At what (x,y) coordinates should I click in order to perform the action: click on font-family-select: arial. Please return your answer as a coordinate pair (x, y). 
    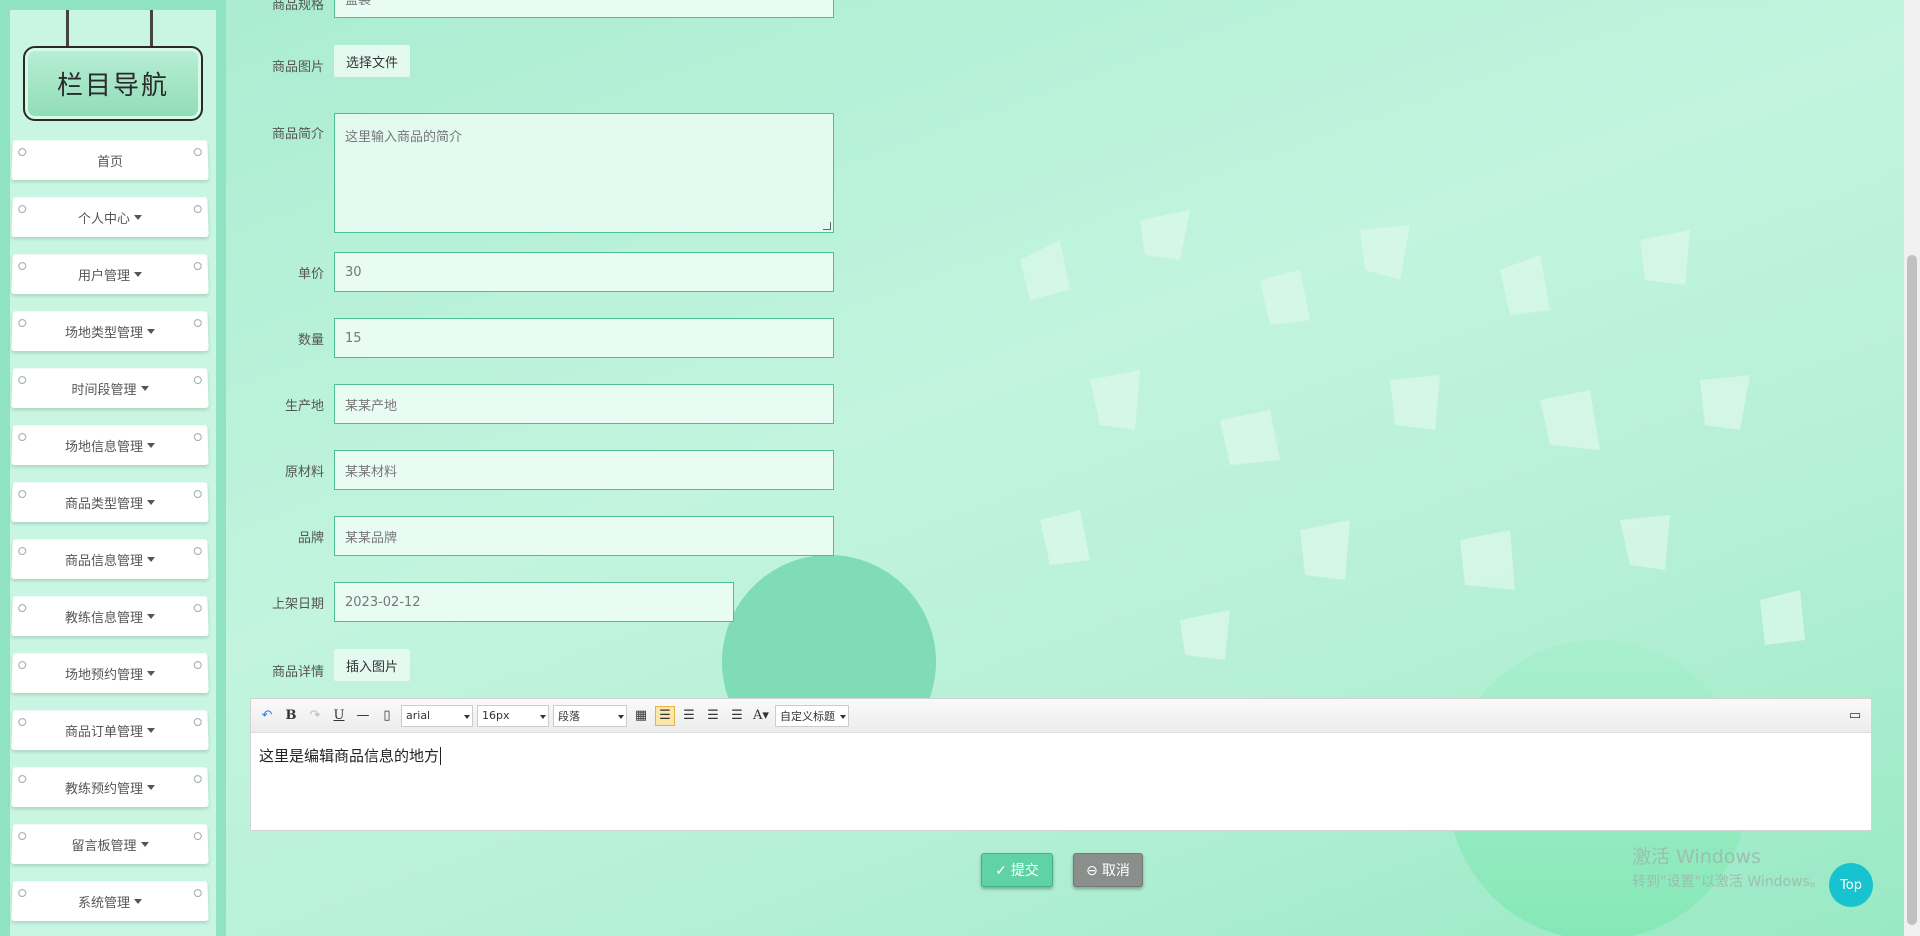
    Looking at the image, I should click on (437, 715).